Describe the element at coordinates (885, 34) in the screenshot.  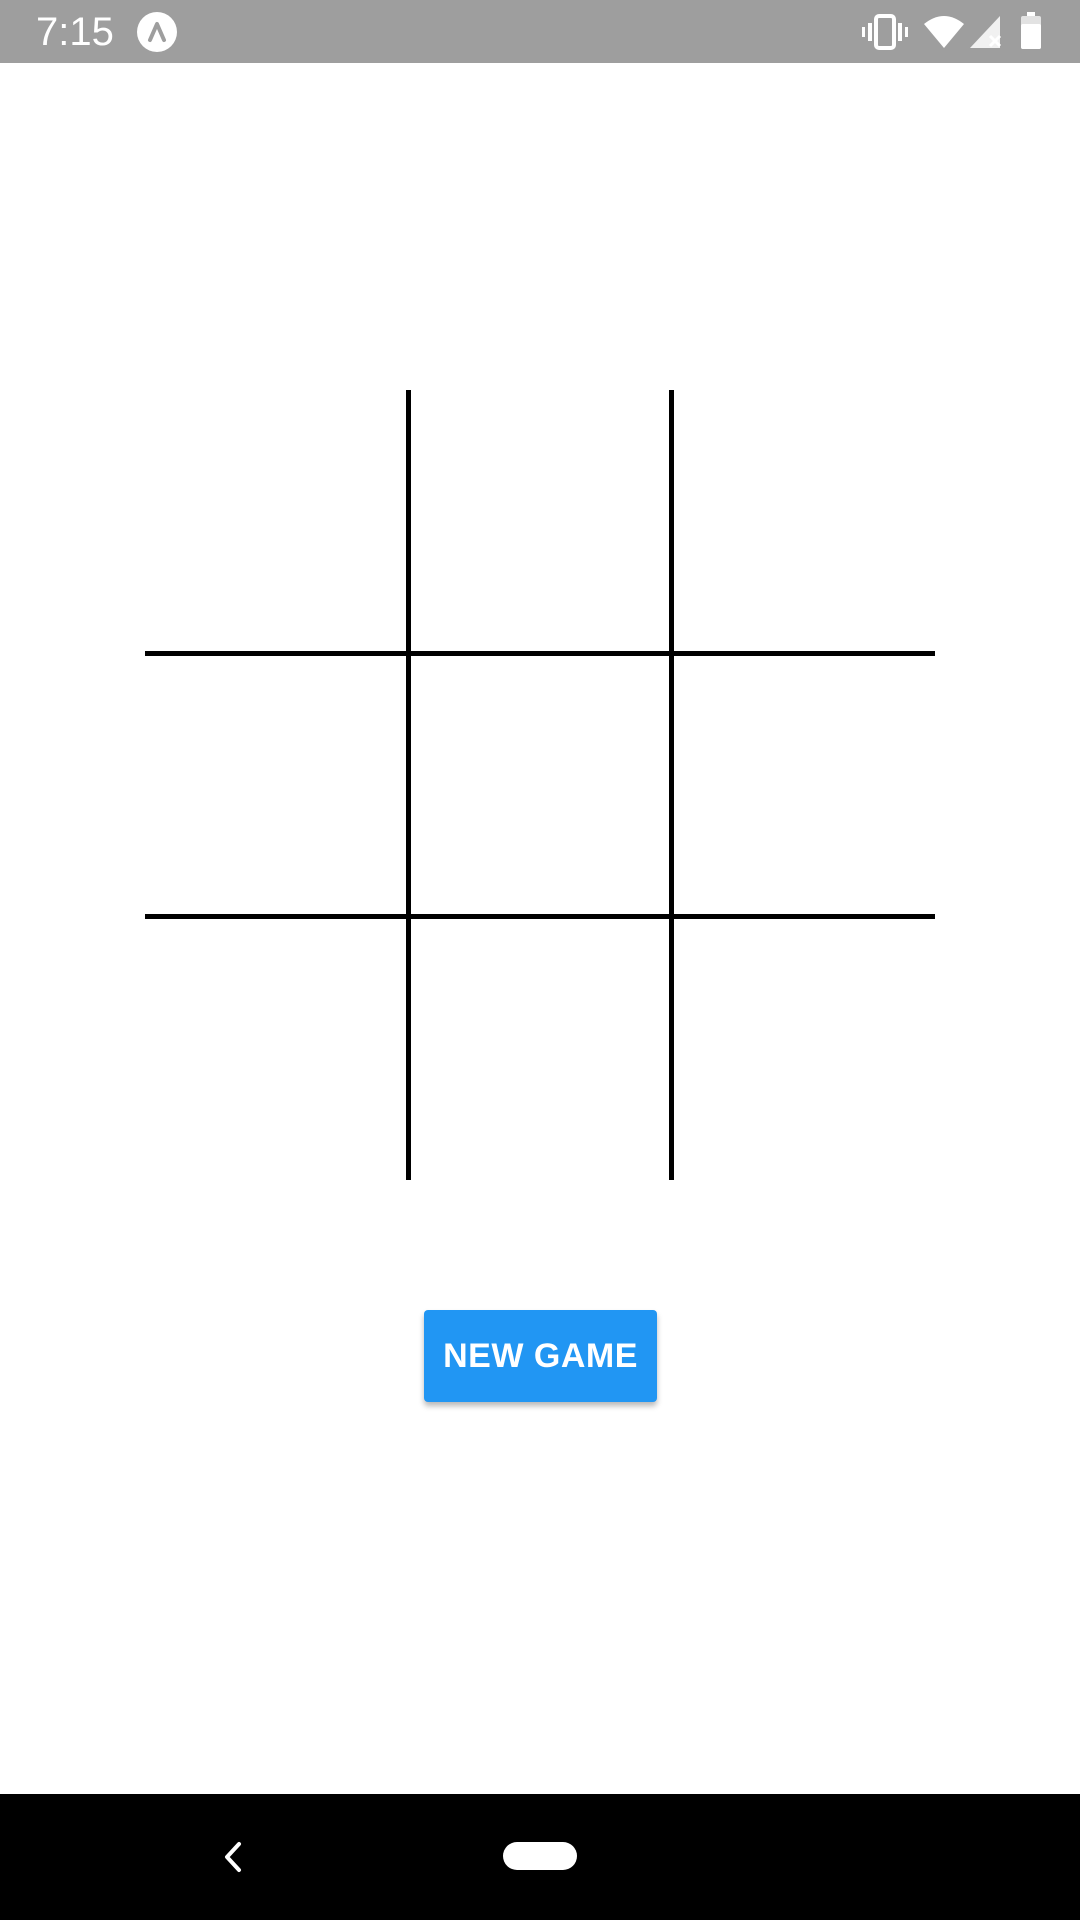
I see `vibrate-icon` at that location.